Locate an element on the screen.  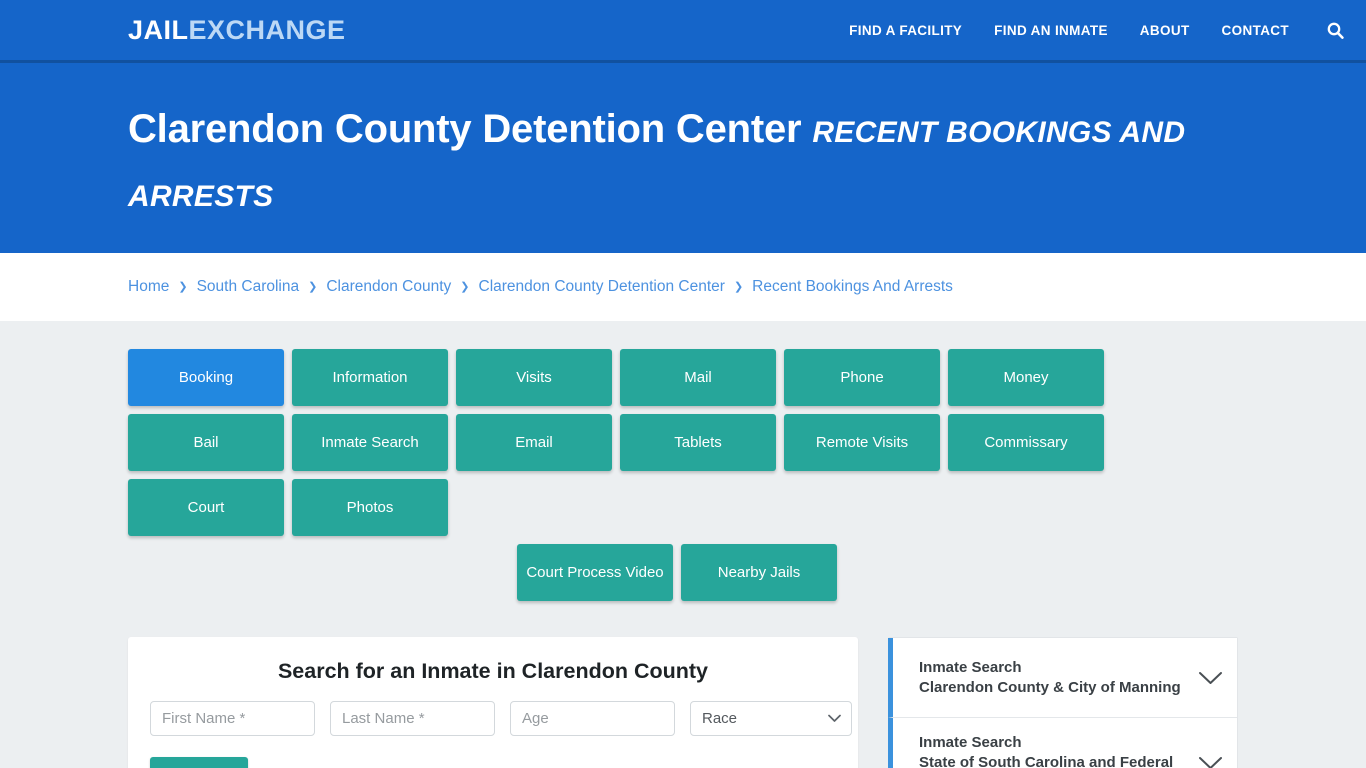
last-name-input is located at coordinates (412, 718).